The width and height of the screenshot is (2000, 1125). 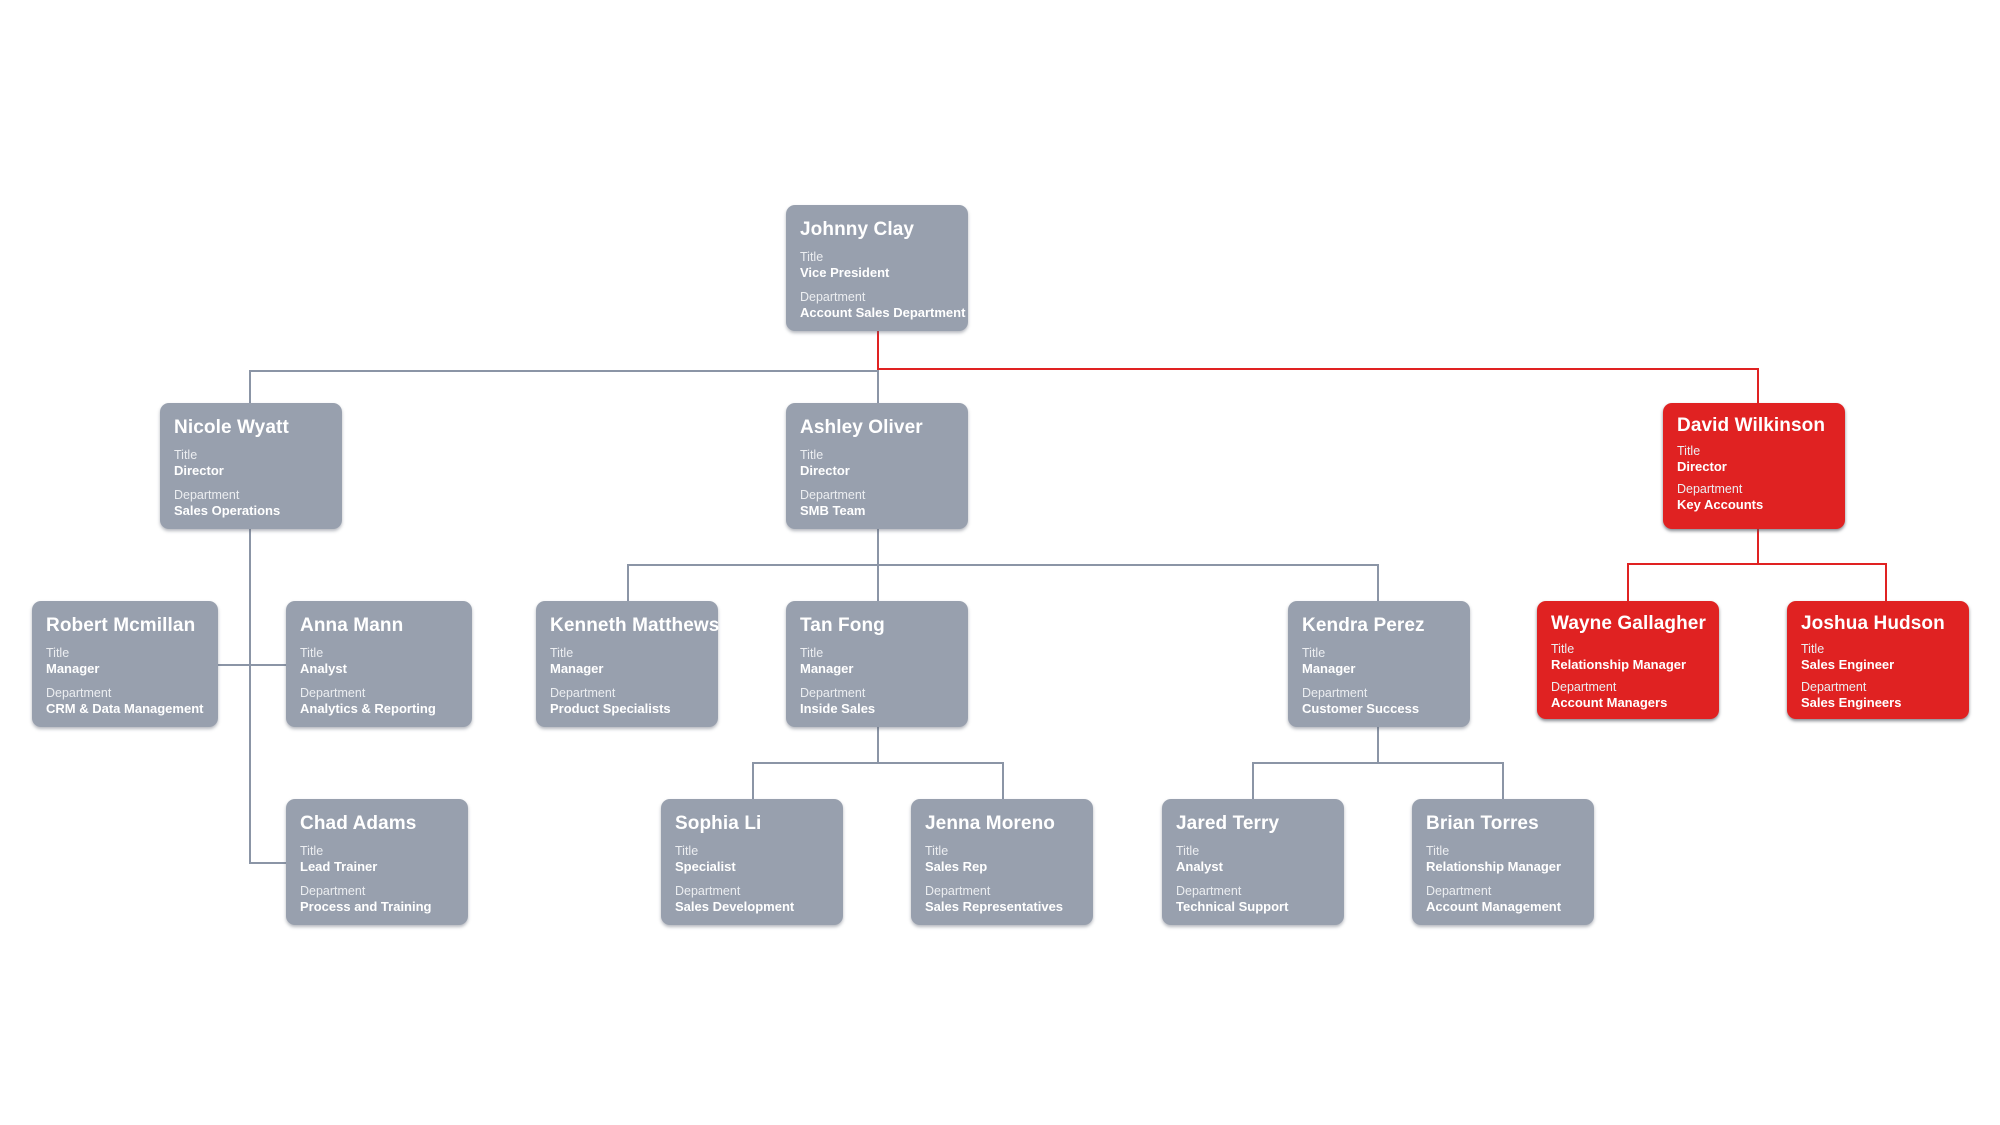 I want to click on node-field-department: Department Technical Support, so click(x=1253, y=899).